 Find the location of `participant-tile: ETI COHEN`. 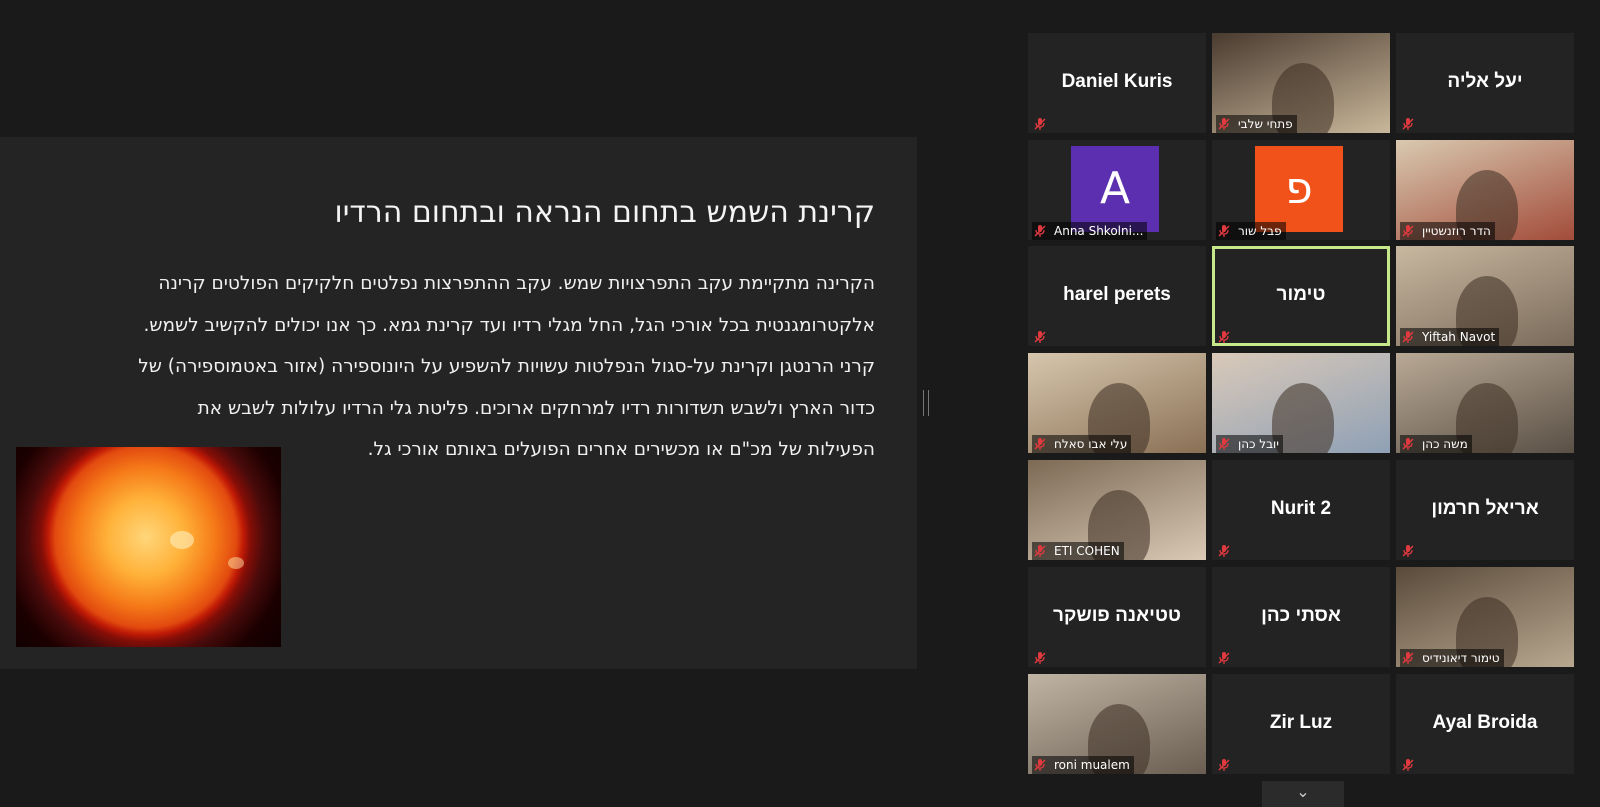

participant-tile: ETI COHEN is located at coordinates (1117, 510).